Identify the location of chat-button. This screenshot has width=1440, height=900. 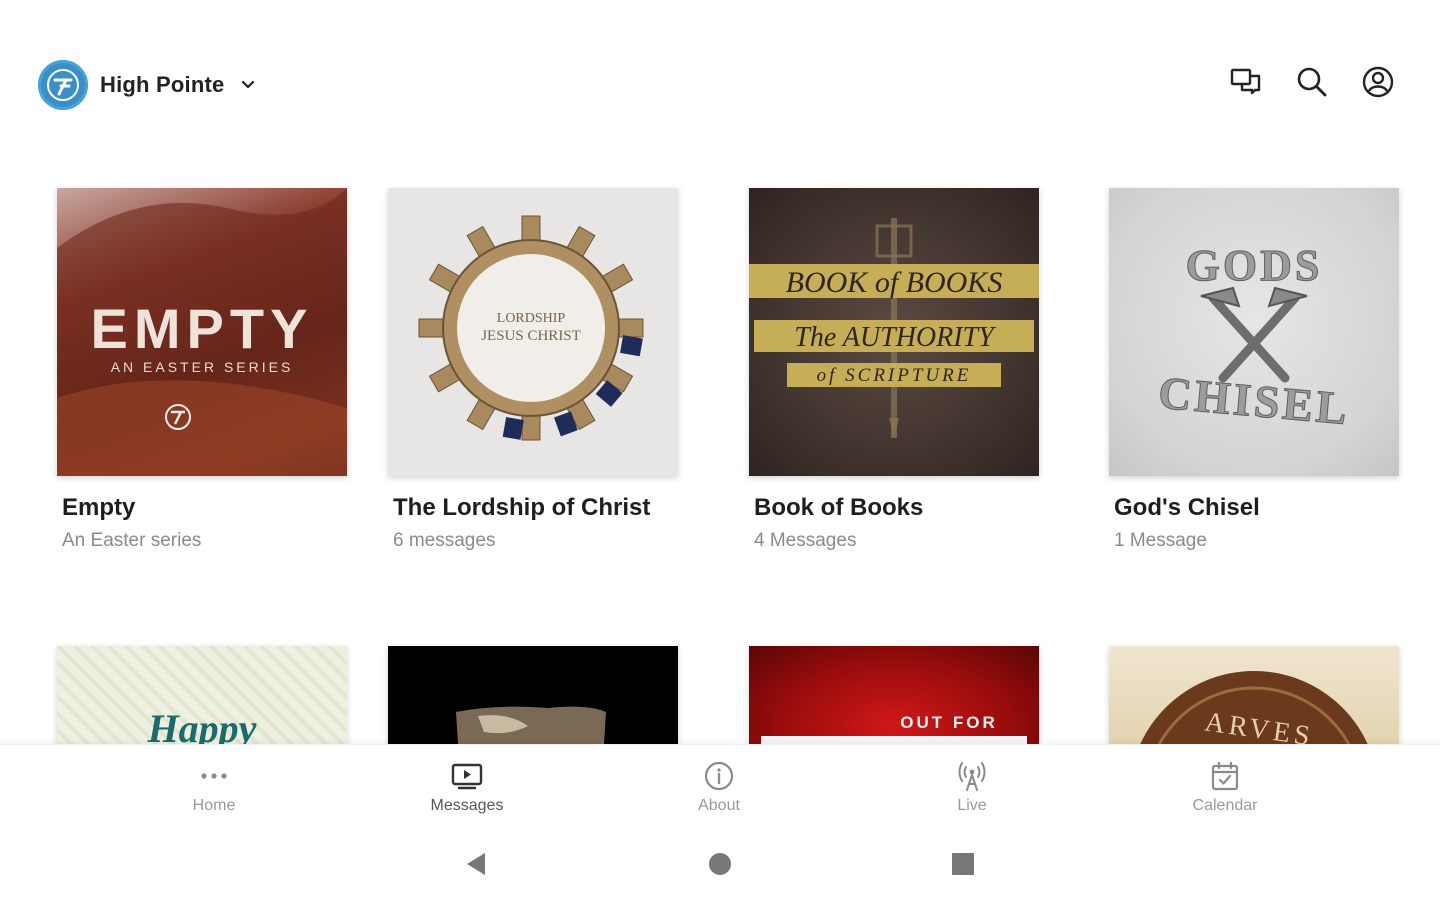
(1246, 82).